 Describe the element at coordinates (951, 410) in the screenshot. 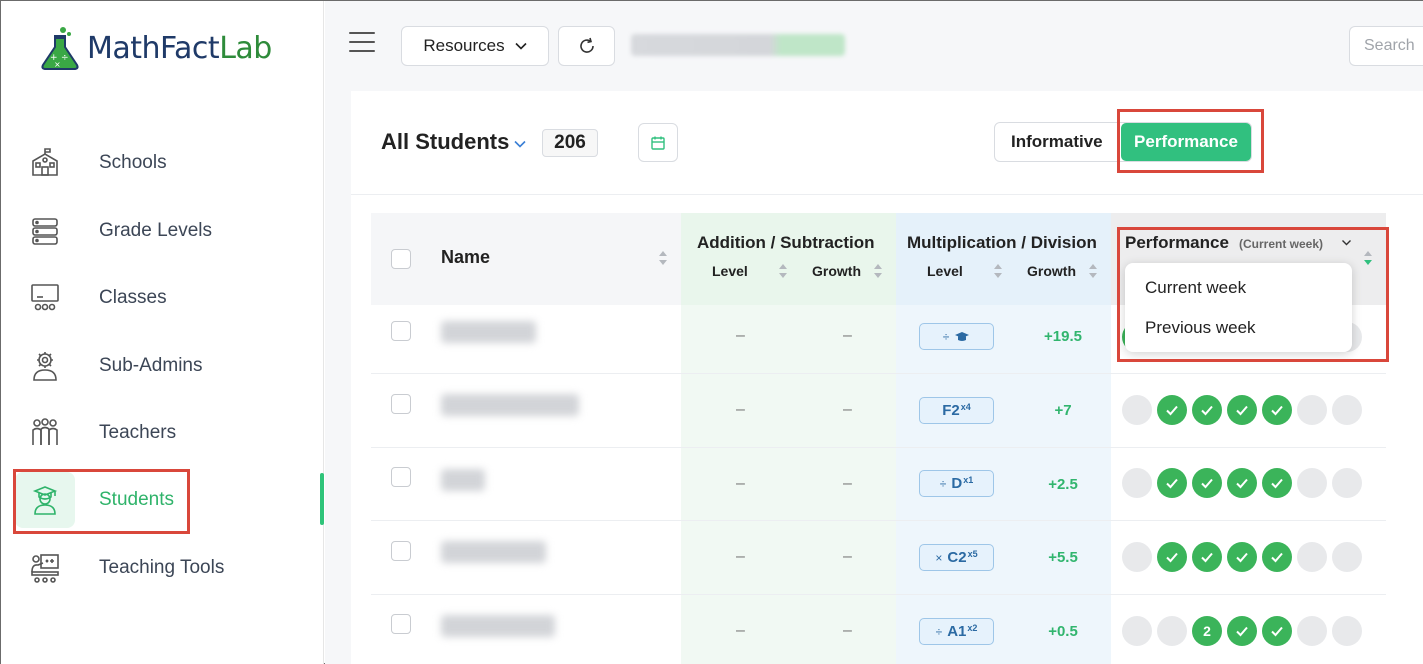

I see `level-value: F2` at that location.